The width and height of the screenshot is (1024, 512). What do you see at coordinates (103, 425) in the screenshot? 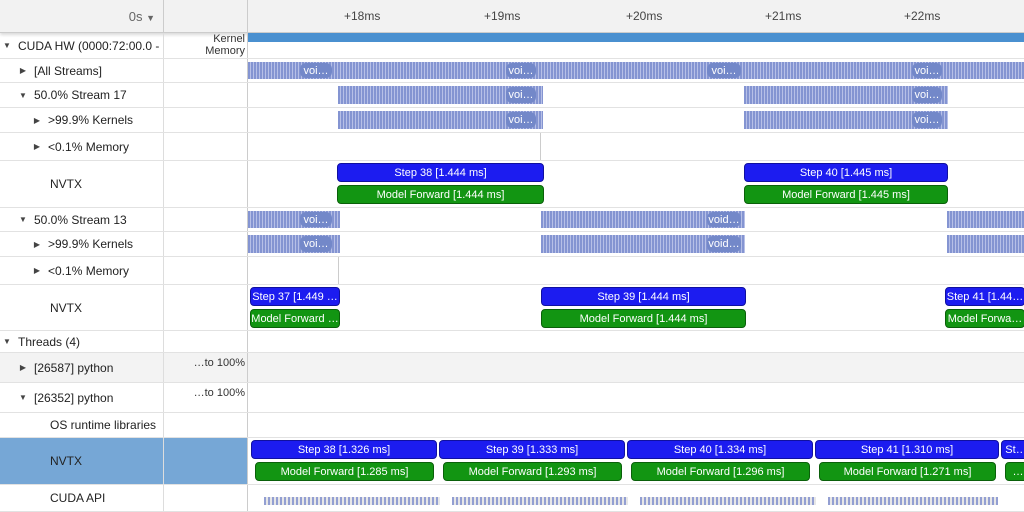
I see `row-label: OS runtime libraries` at bounding box center [103, 425].